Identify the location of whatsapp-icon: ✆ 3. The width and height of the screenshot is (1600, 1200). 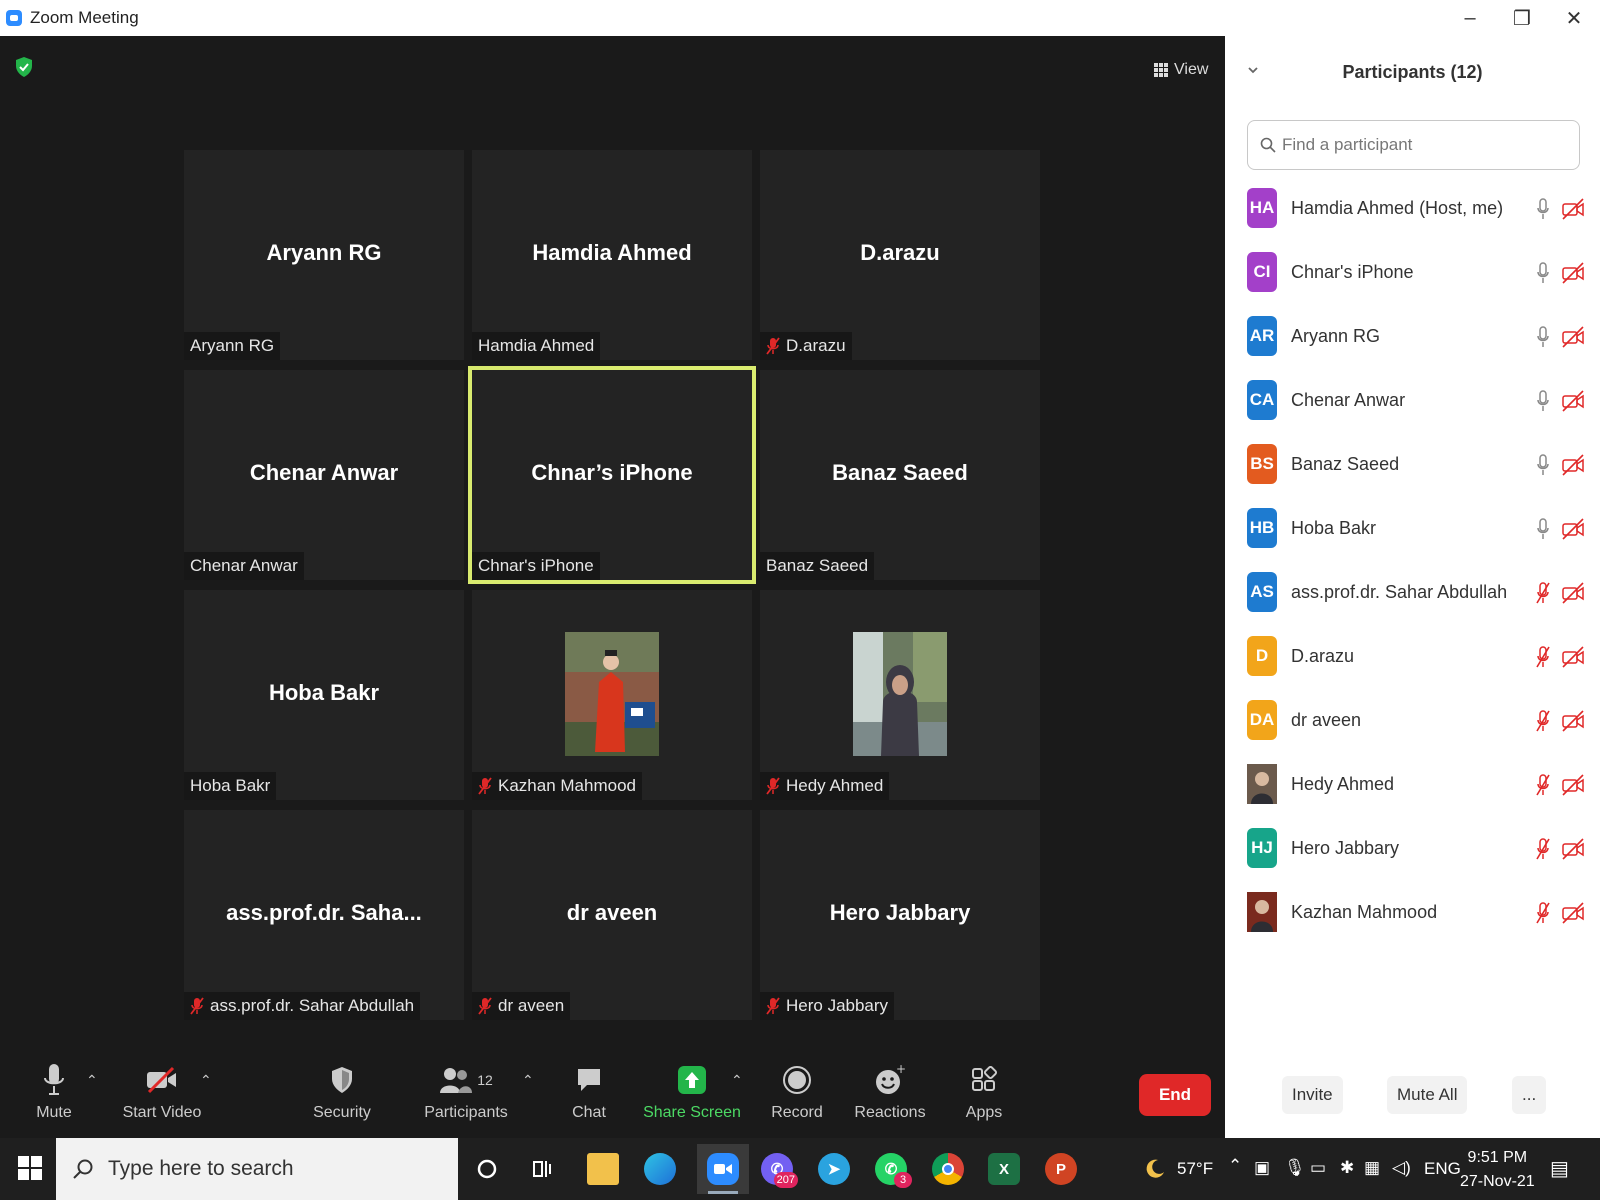
(892, 1169).